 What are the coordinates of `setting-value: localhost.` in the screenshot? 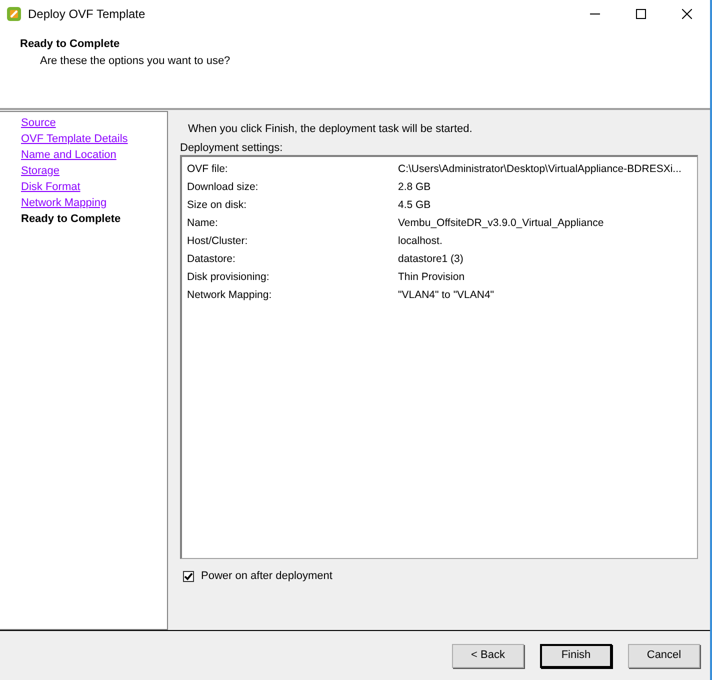 It's located at (420, 241).